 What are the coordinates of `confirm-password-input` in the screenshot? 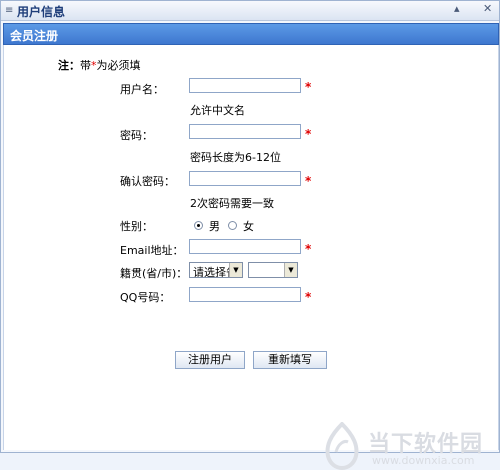 It's located at (245, 178).